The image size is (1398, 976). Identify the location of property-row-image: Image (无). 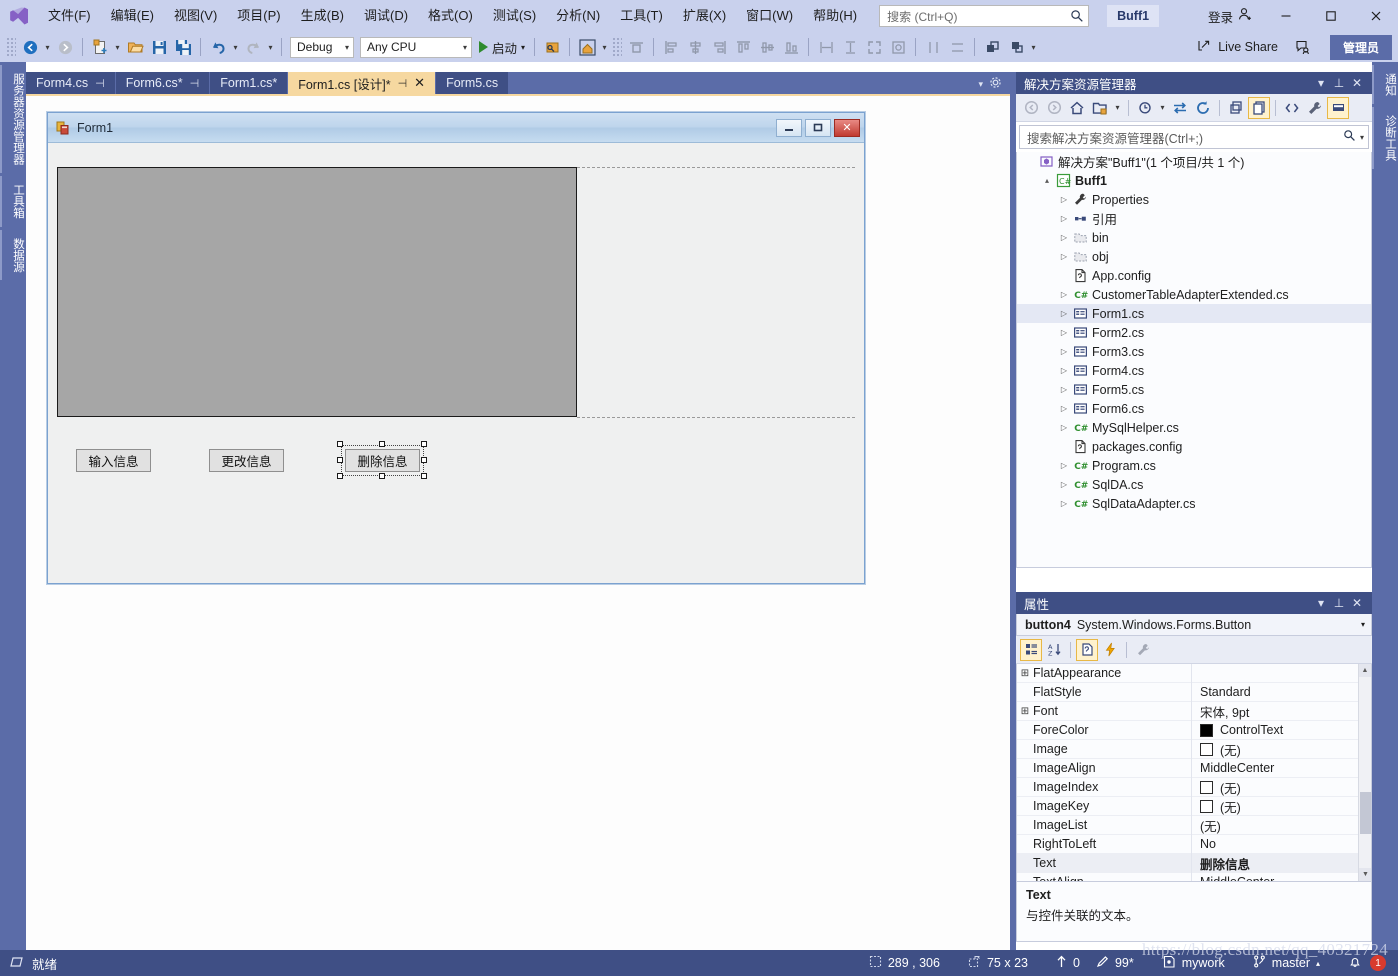
(1194, 749).